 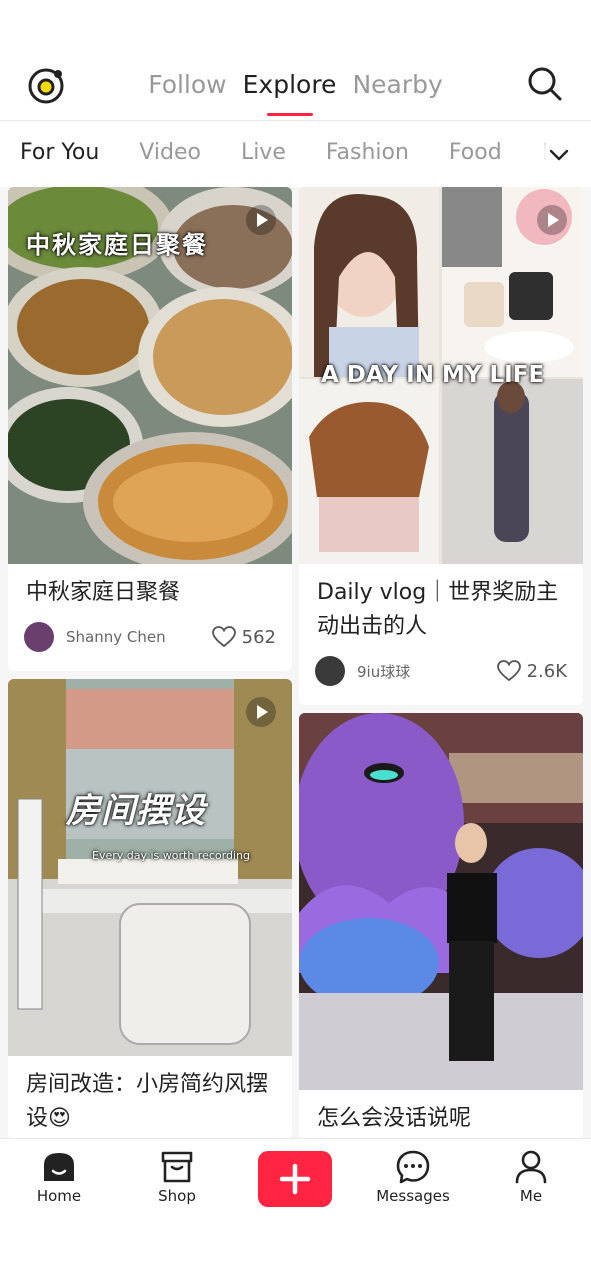 I want to click on nav-messages-label: Messages, so click(x=413, y=1196).